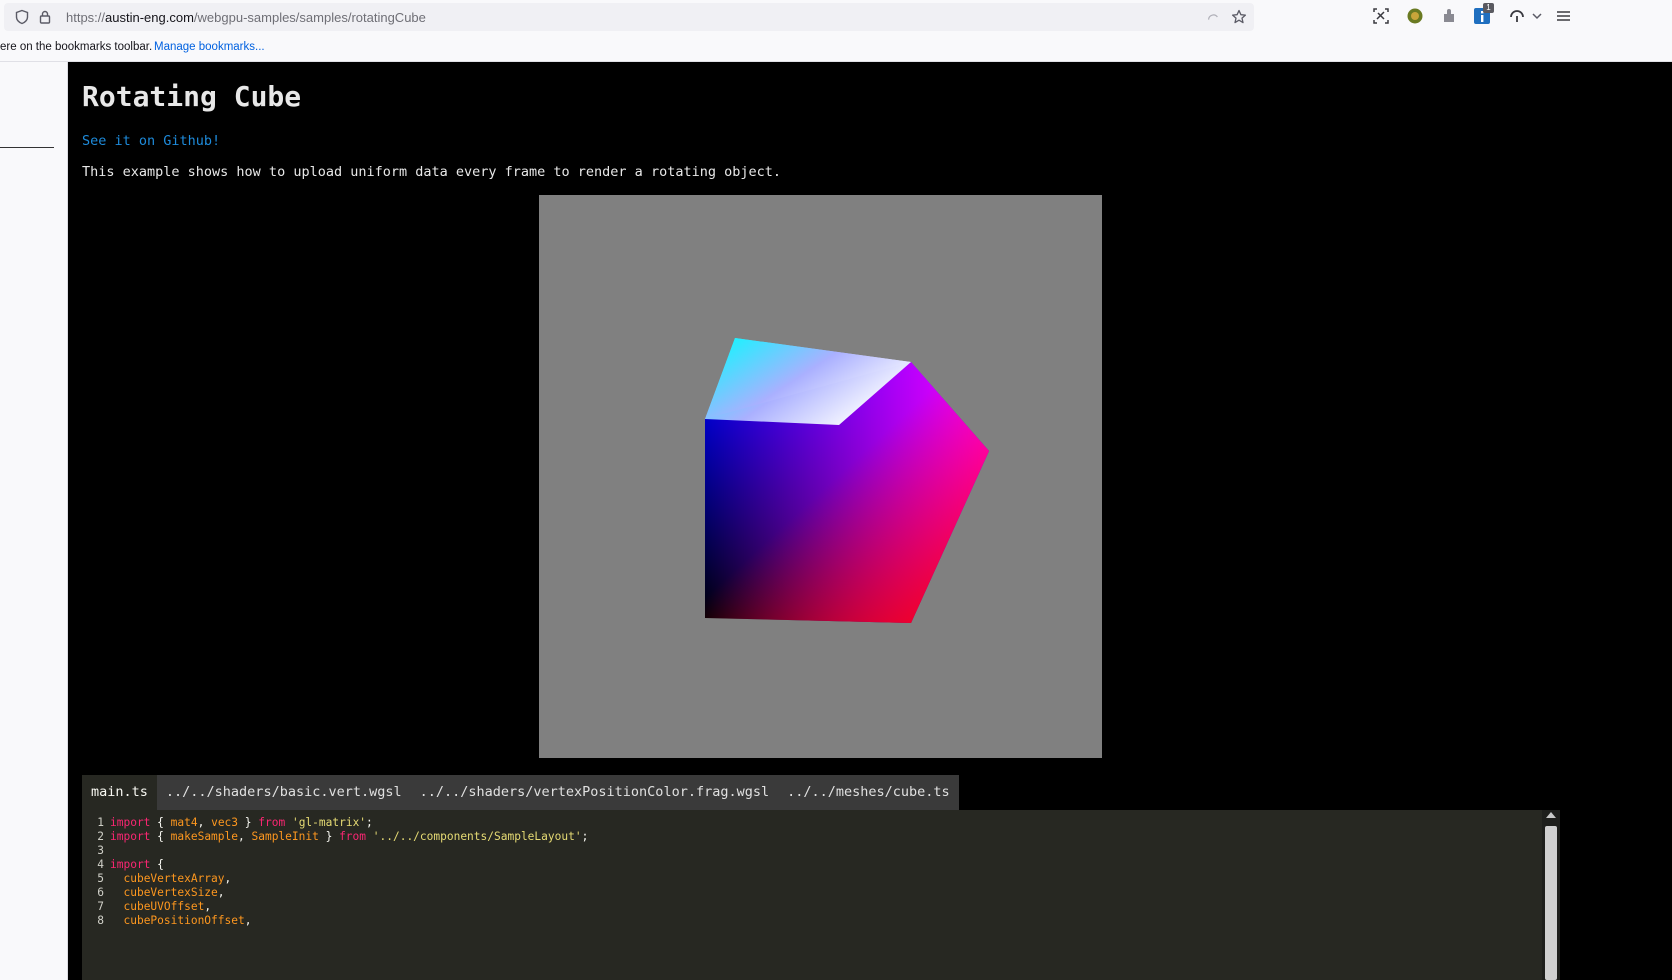  Describe the element at coordinates (100, 864) in the screenshot. I see `line-number: 4` at that location.